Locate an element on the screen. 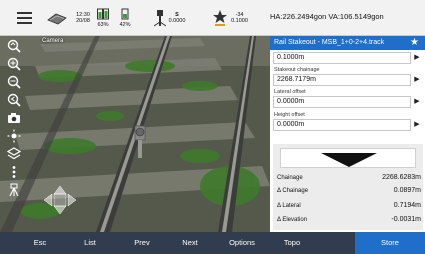 The image size is (425, 254). direction-indicator is located at coordinates (348, 158).